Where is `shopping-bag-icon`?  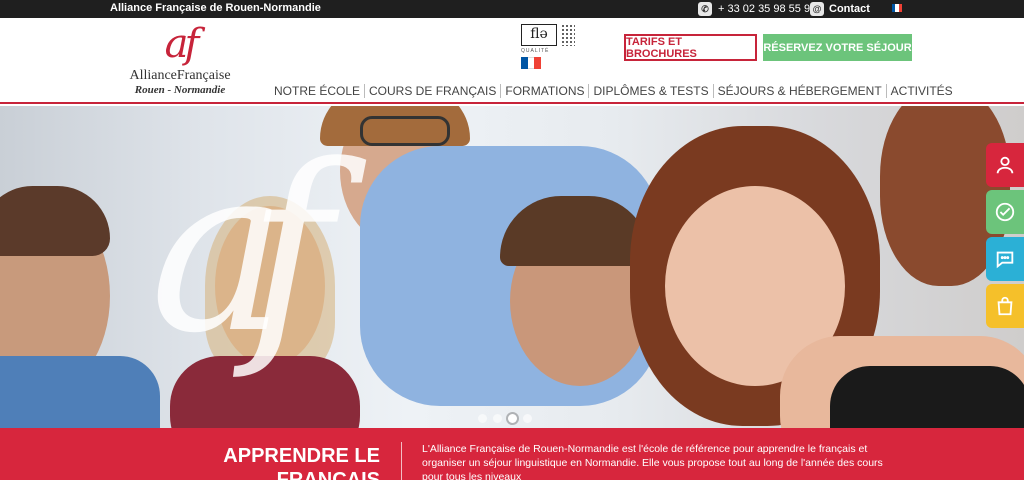
shopping-bag-icon is located at coordinates (1005, 306).